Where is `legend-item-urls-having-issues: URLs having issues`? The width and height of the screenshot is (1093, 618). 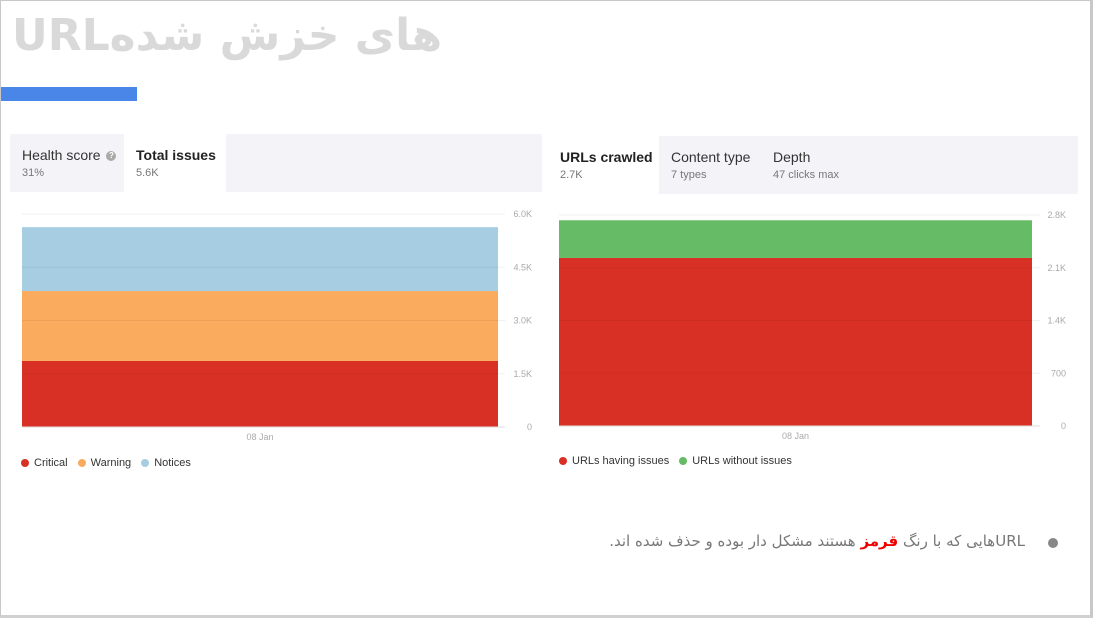
legend-item-urls-having-issues: URLs having issues is located at coordinates (614, 461).